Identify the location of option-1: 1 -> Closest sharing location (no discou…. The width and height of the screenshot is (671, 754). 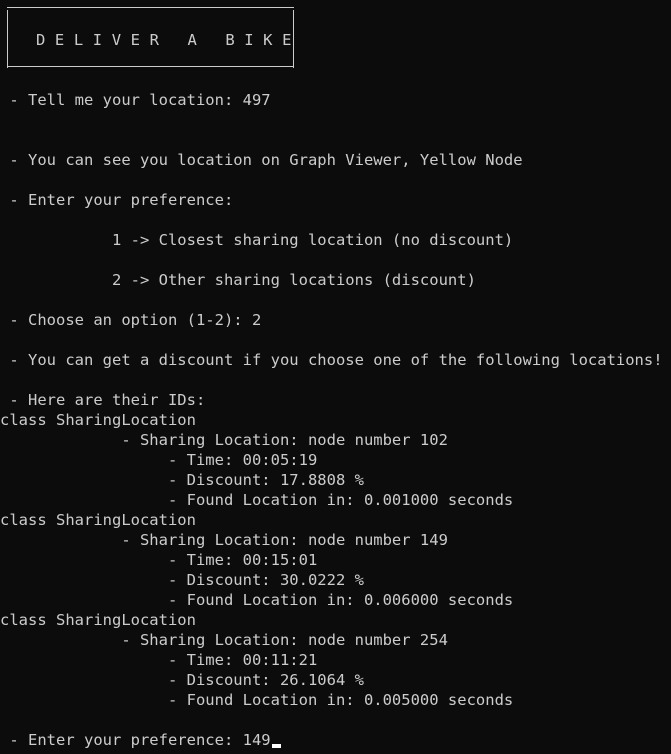
(257, 240).